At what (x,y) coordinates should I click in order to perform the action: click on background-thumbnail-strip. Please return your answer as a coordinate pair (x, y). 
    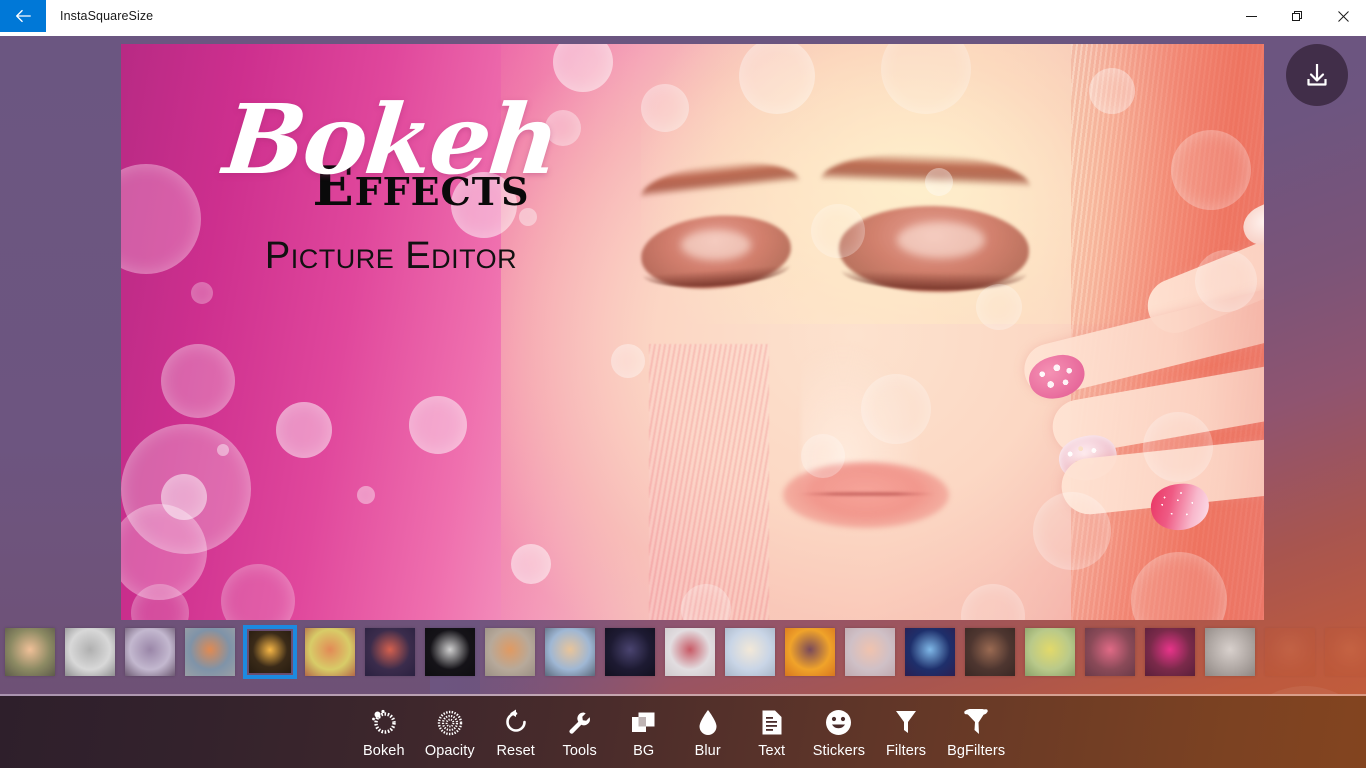
    Looking at the image, I should click on (683, 652).